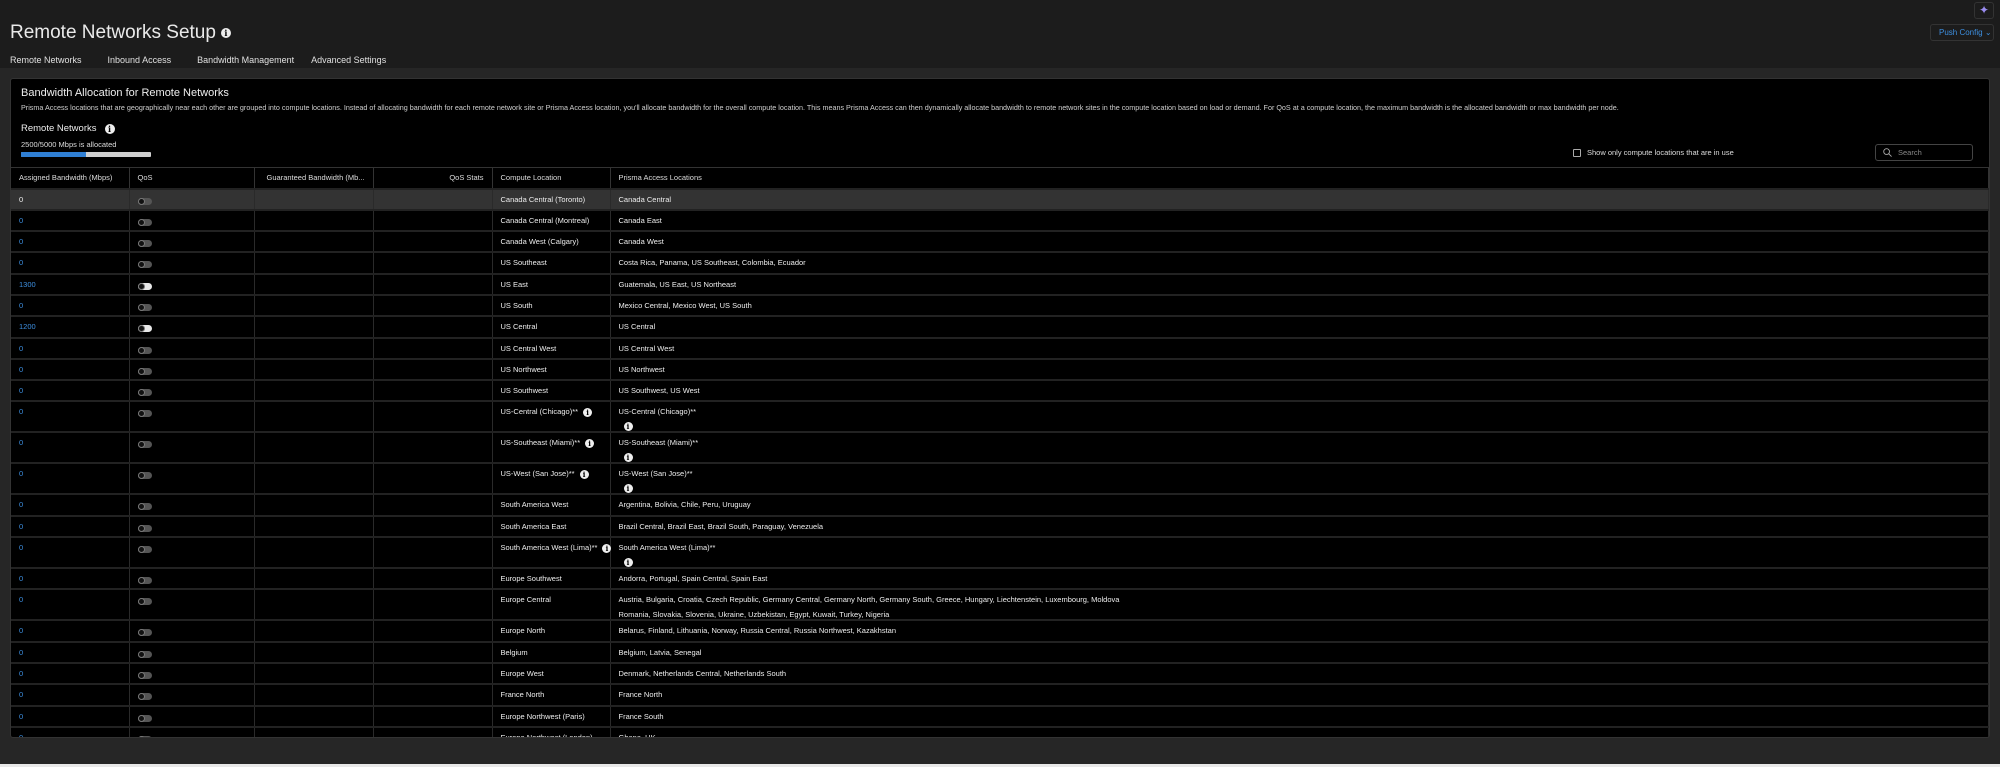 Image resolution: width=2000 pixels, height=767 pixels. What do you see at coordinates (1000, 651) in the screenshot?
I see `table-row: 0 Belgium Belgium, Latvia, Senegal` at bounding box center [1000, 651].